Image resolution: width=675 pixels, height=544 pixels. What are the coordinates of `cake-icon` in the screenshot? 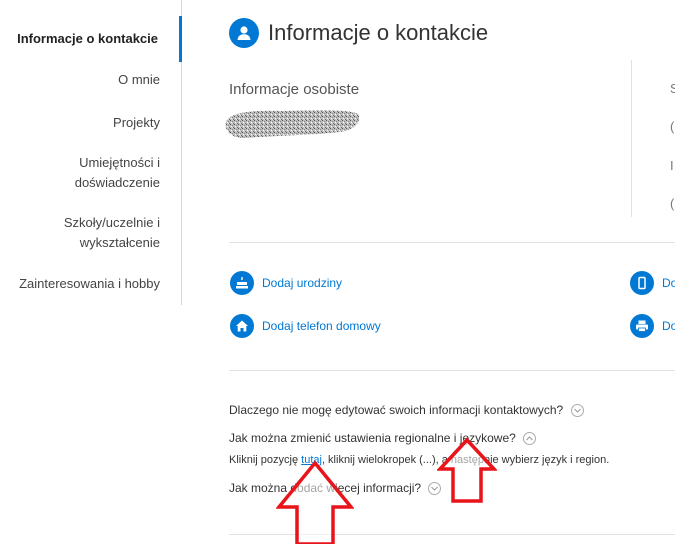 It's located at (242, 283).